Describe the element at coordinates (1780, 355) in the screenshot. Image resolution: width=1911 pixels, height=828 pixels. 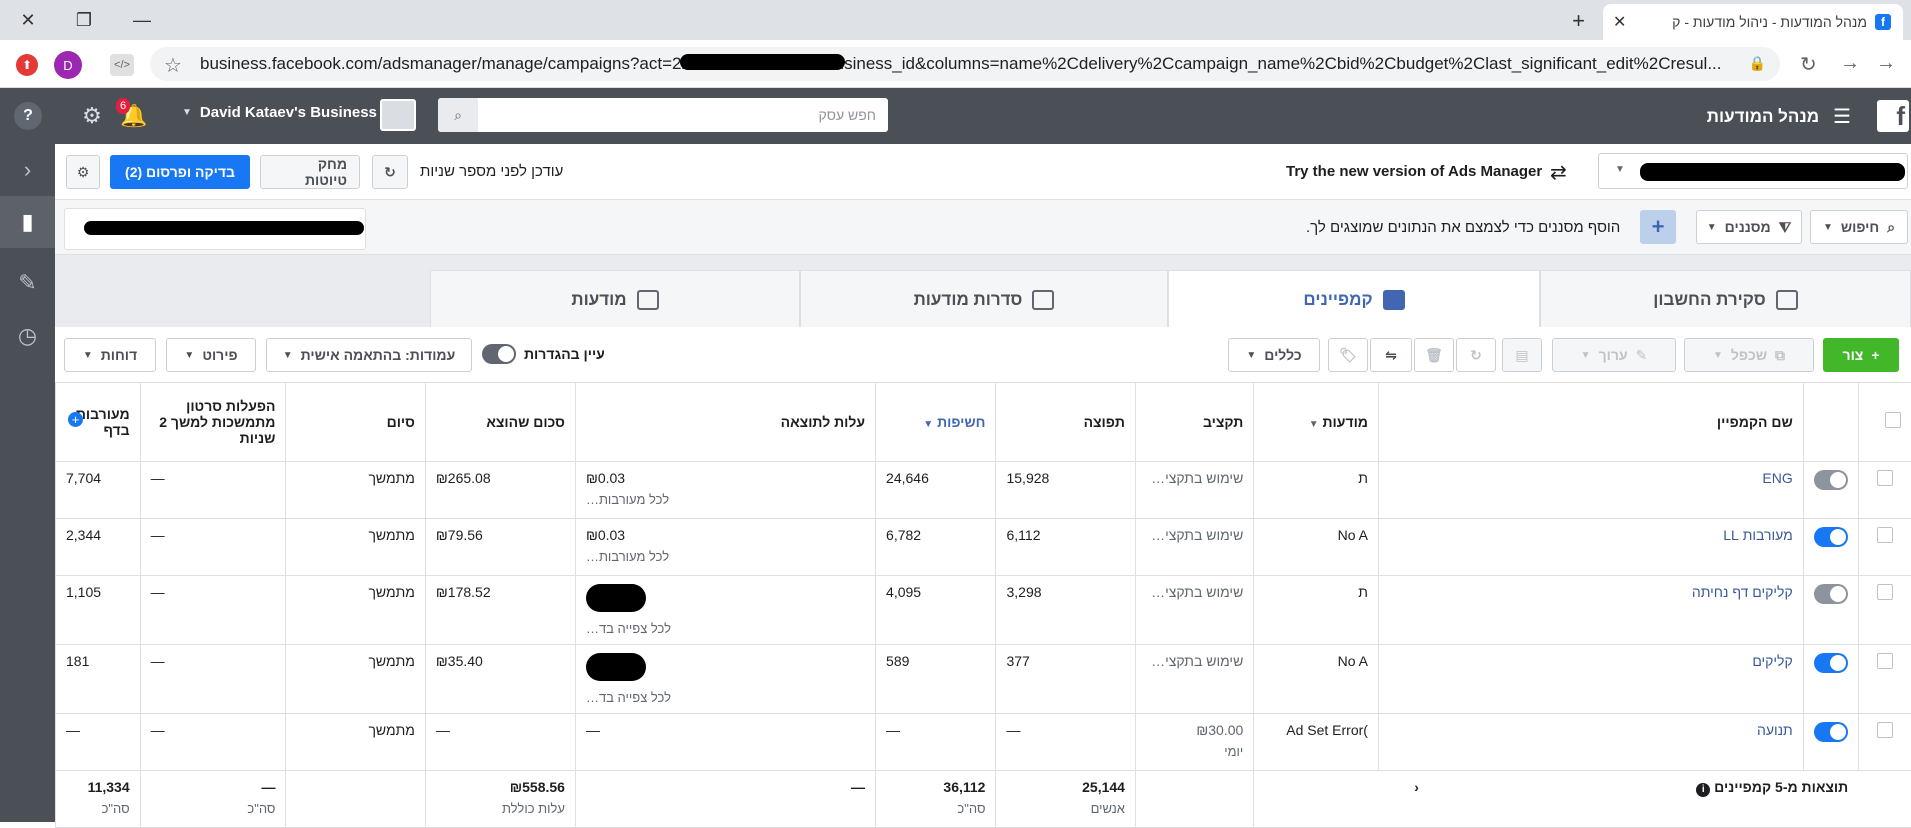
I see `copy-icon: ⧉` at that location.